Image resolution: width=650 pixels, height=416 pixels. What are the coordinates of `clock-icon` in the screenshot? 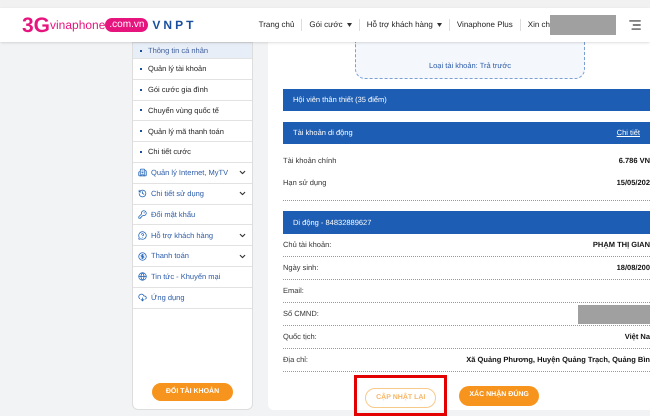 It's located at (142, 193).